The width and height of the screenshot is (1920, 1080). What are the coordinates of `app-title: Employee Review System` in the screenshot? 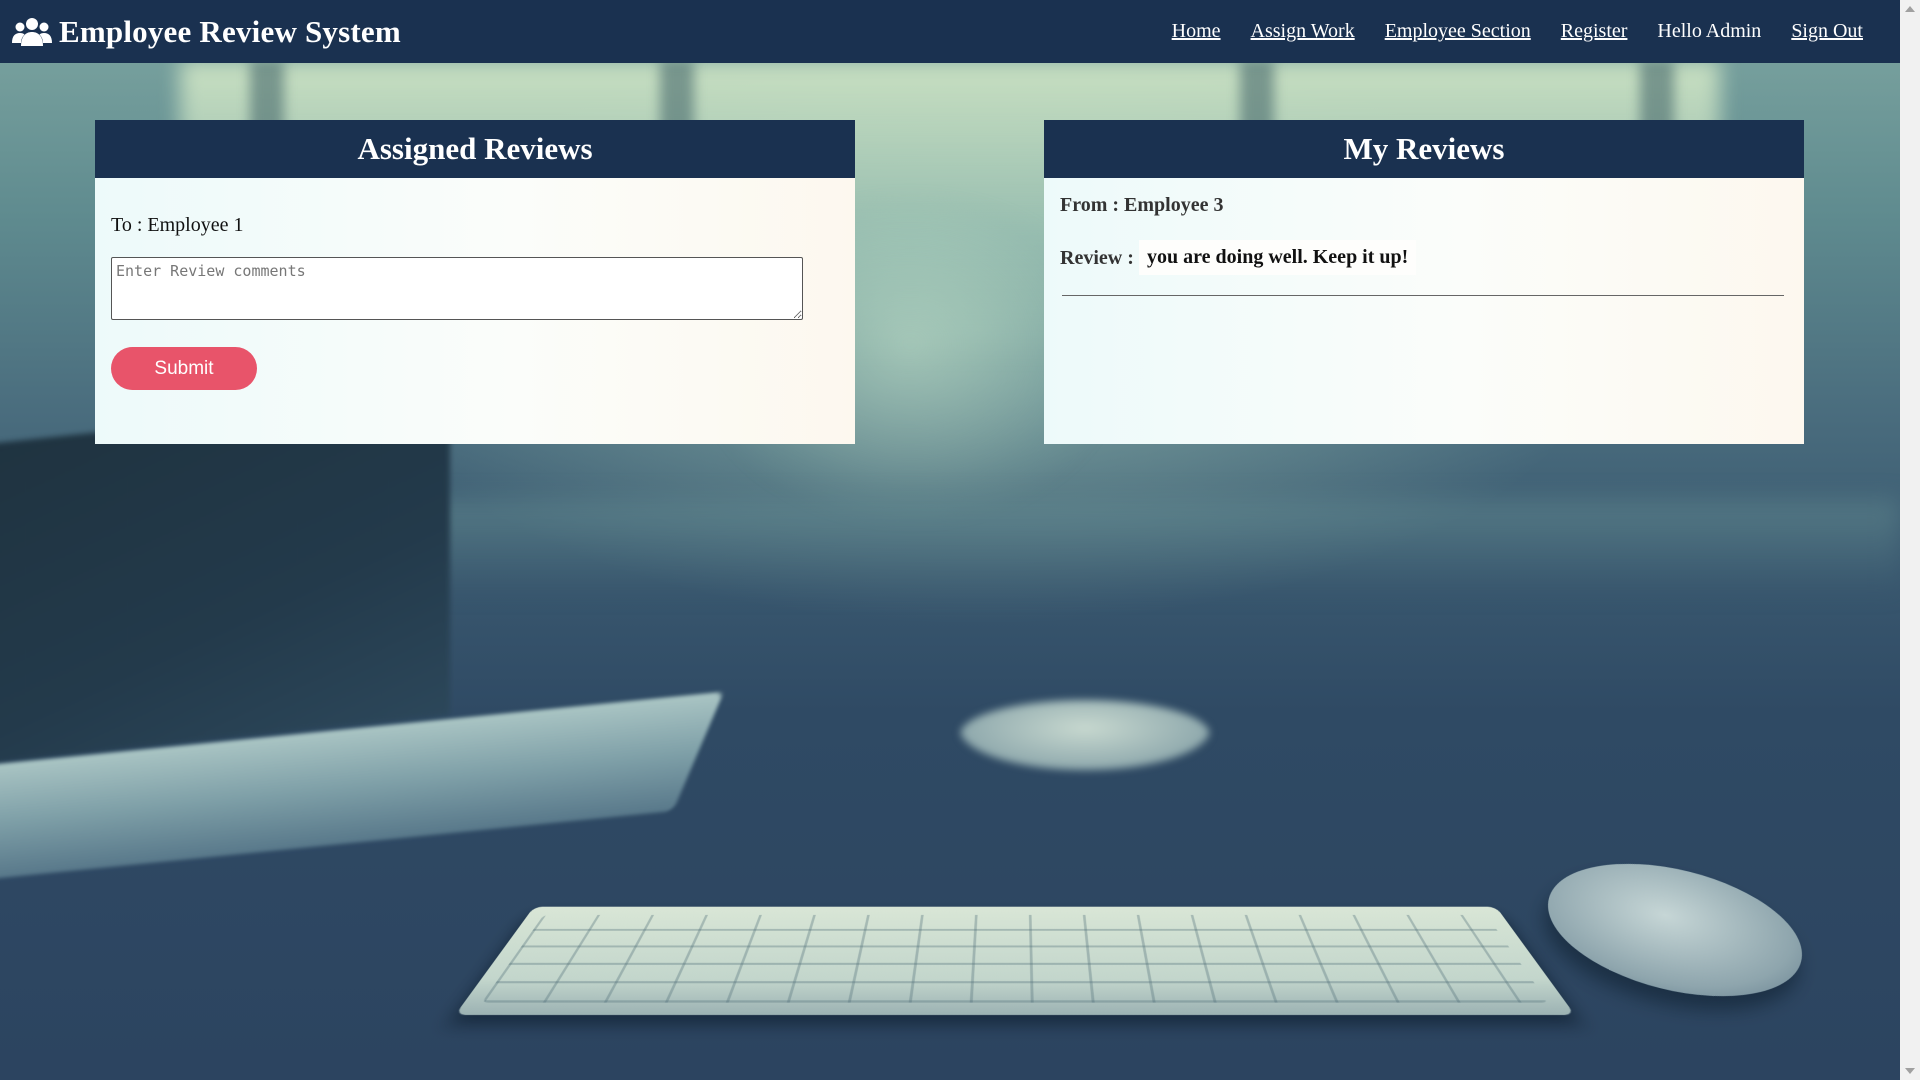 It's located at (230, 31).